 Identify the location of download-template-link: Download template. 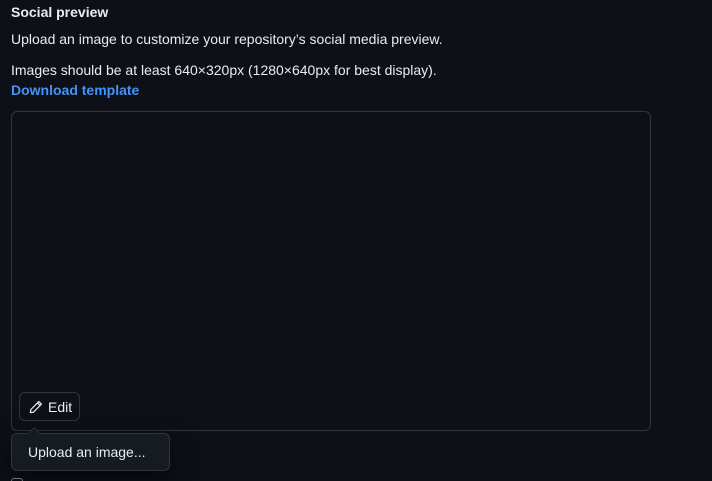
(75, 90).